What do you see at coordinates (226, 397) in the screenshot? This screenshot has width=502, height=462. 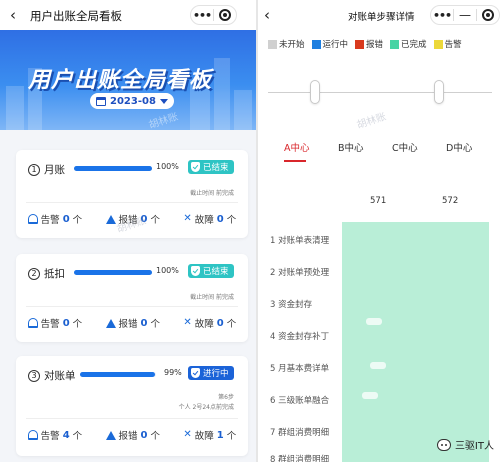 I see `current-step-note: 第6步` at bounding box center [226, 397].